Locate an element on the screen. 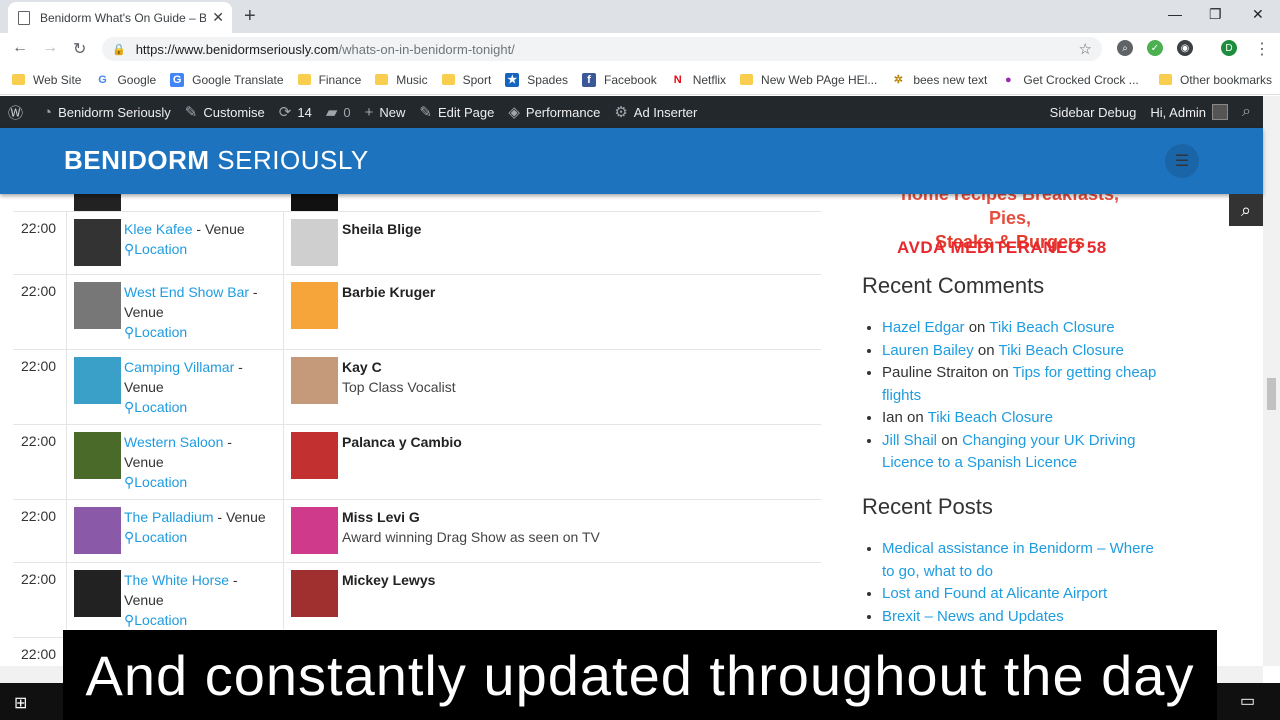 The height and width of the screenshot is (720, 1280). artist-cell: Mickey Lewys is located at coordinates (388, 580).